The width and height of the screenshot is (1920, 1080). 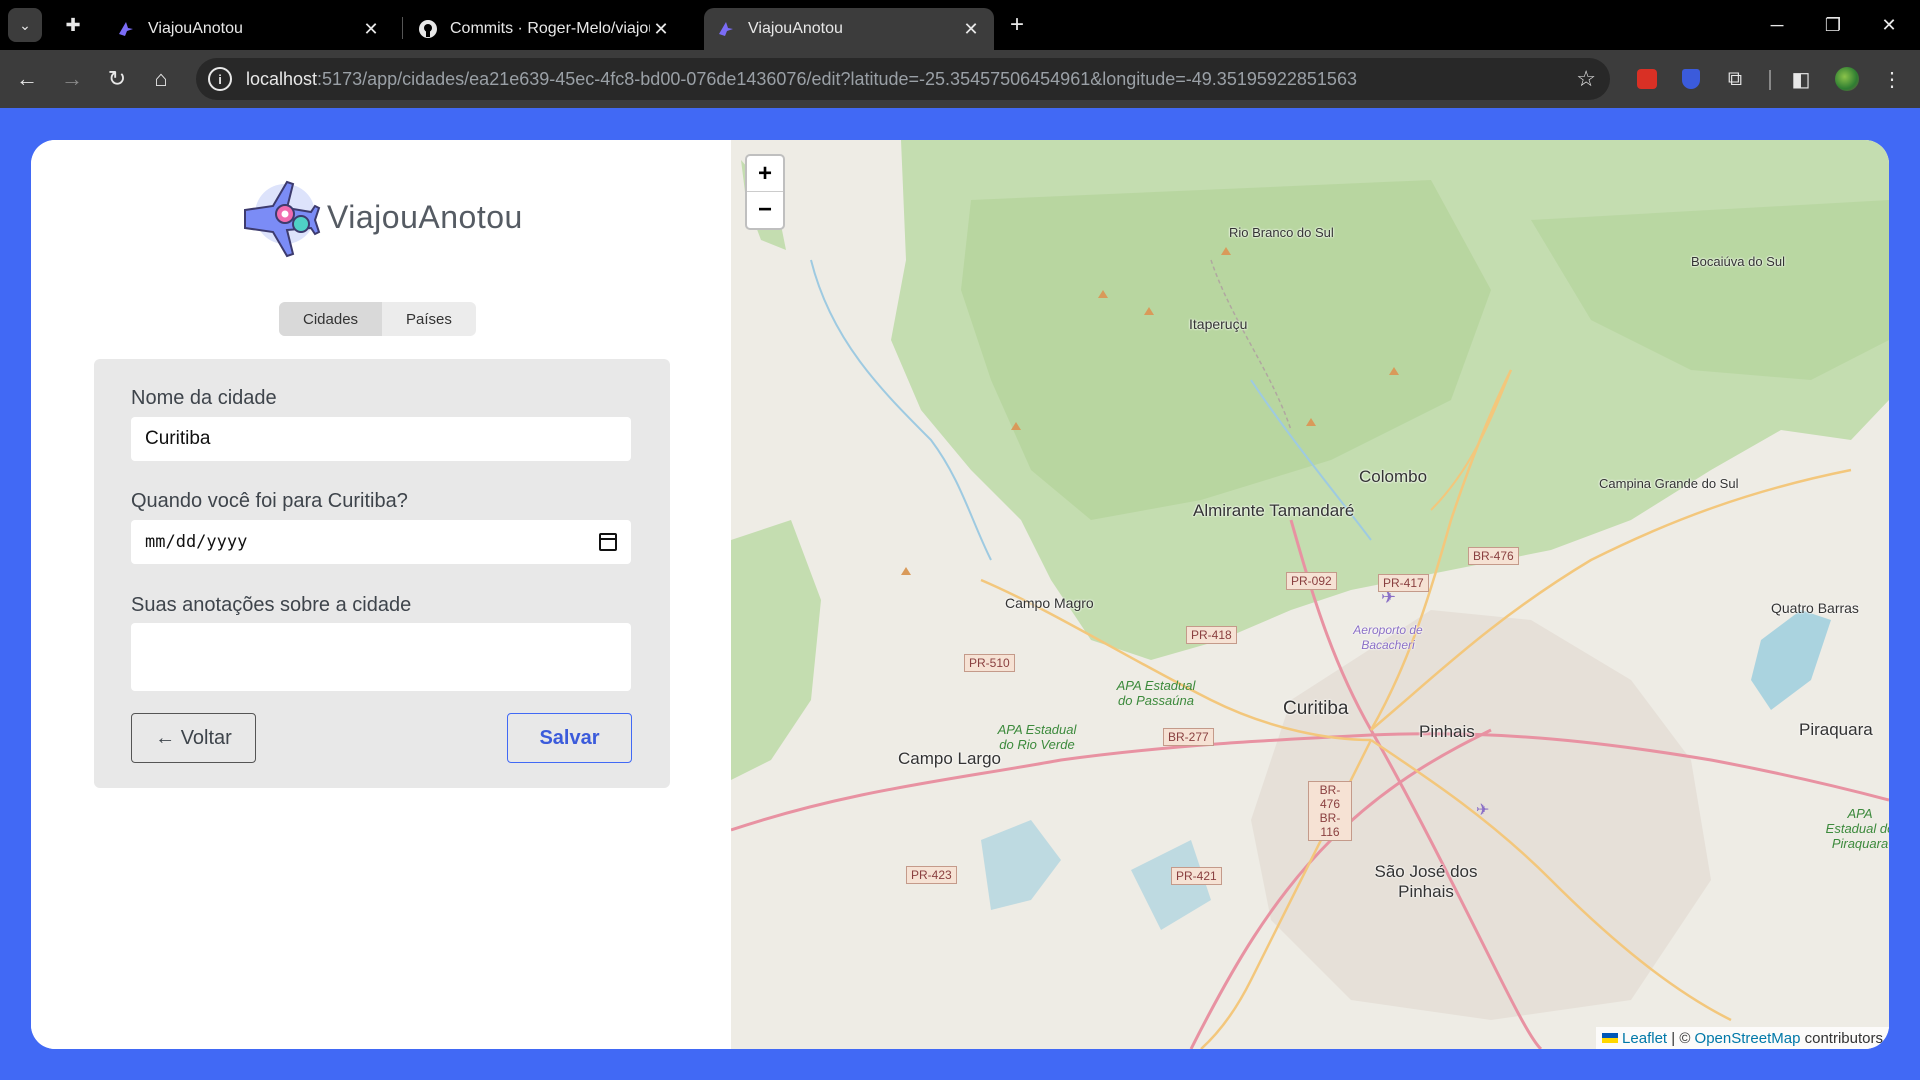 What do you see at coordinates (117, 79) in the screenshot?
I see `reload-icon: ↻` at bounding box center [117, 79].